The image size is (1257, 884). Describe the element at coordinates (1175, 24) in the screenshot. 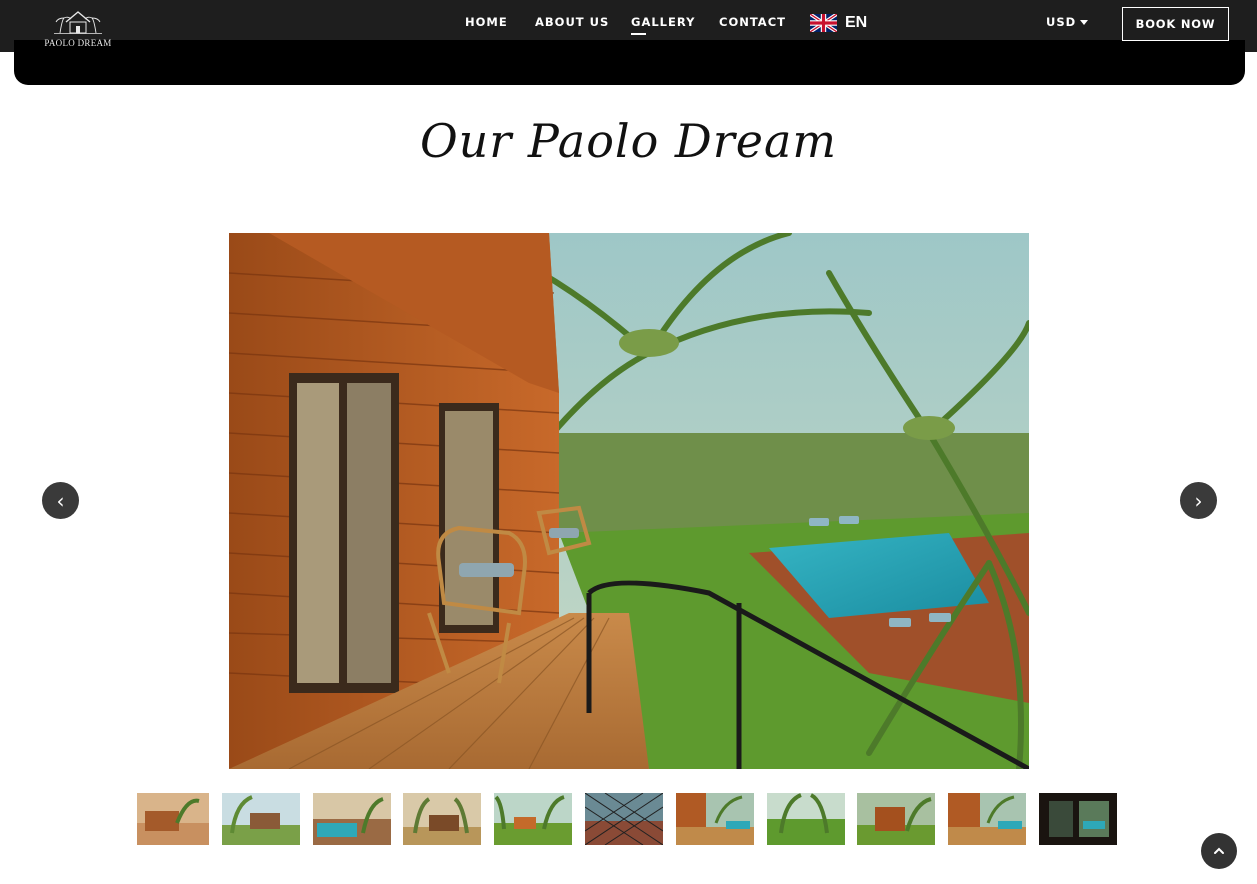

I see `book-now-button: BOOK NOW` at that location.